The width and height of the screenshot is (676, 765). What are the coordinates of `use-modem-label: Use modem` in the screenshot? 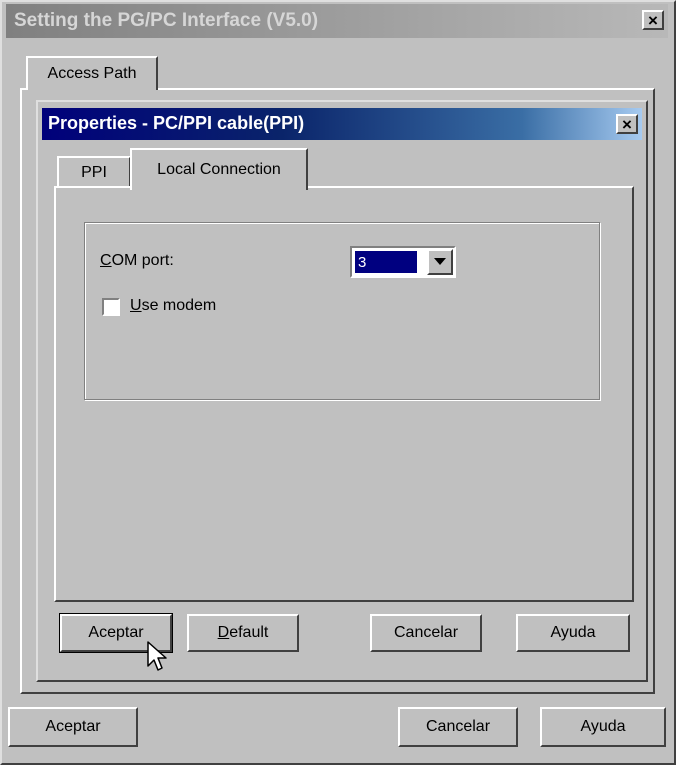 It's located at (173, 306).